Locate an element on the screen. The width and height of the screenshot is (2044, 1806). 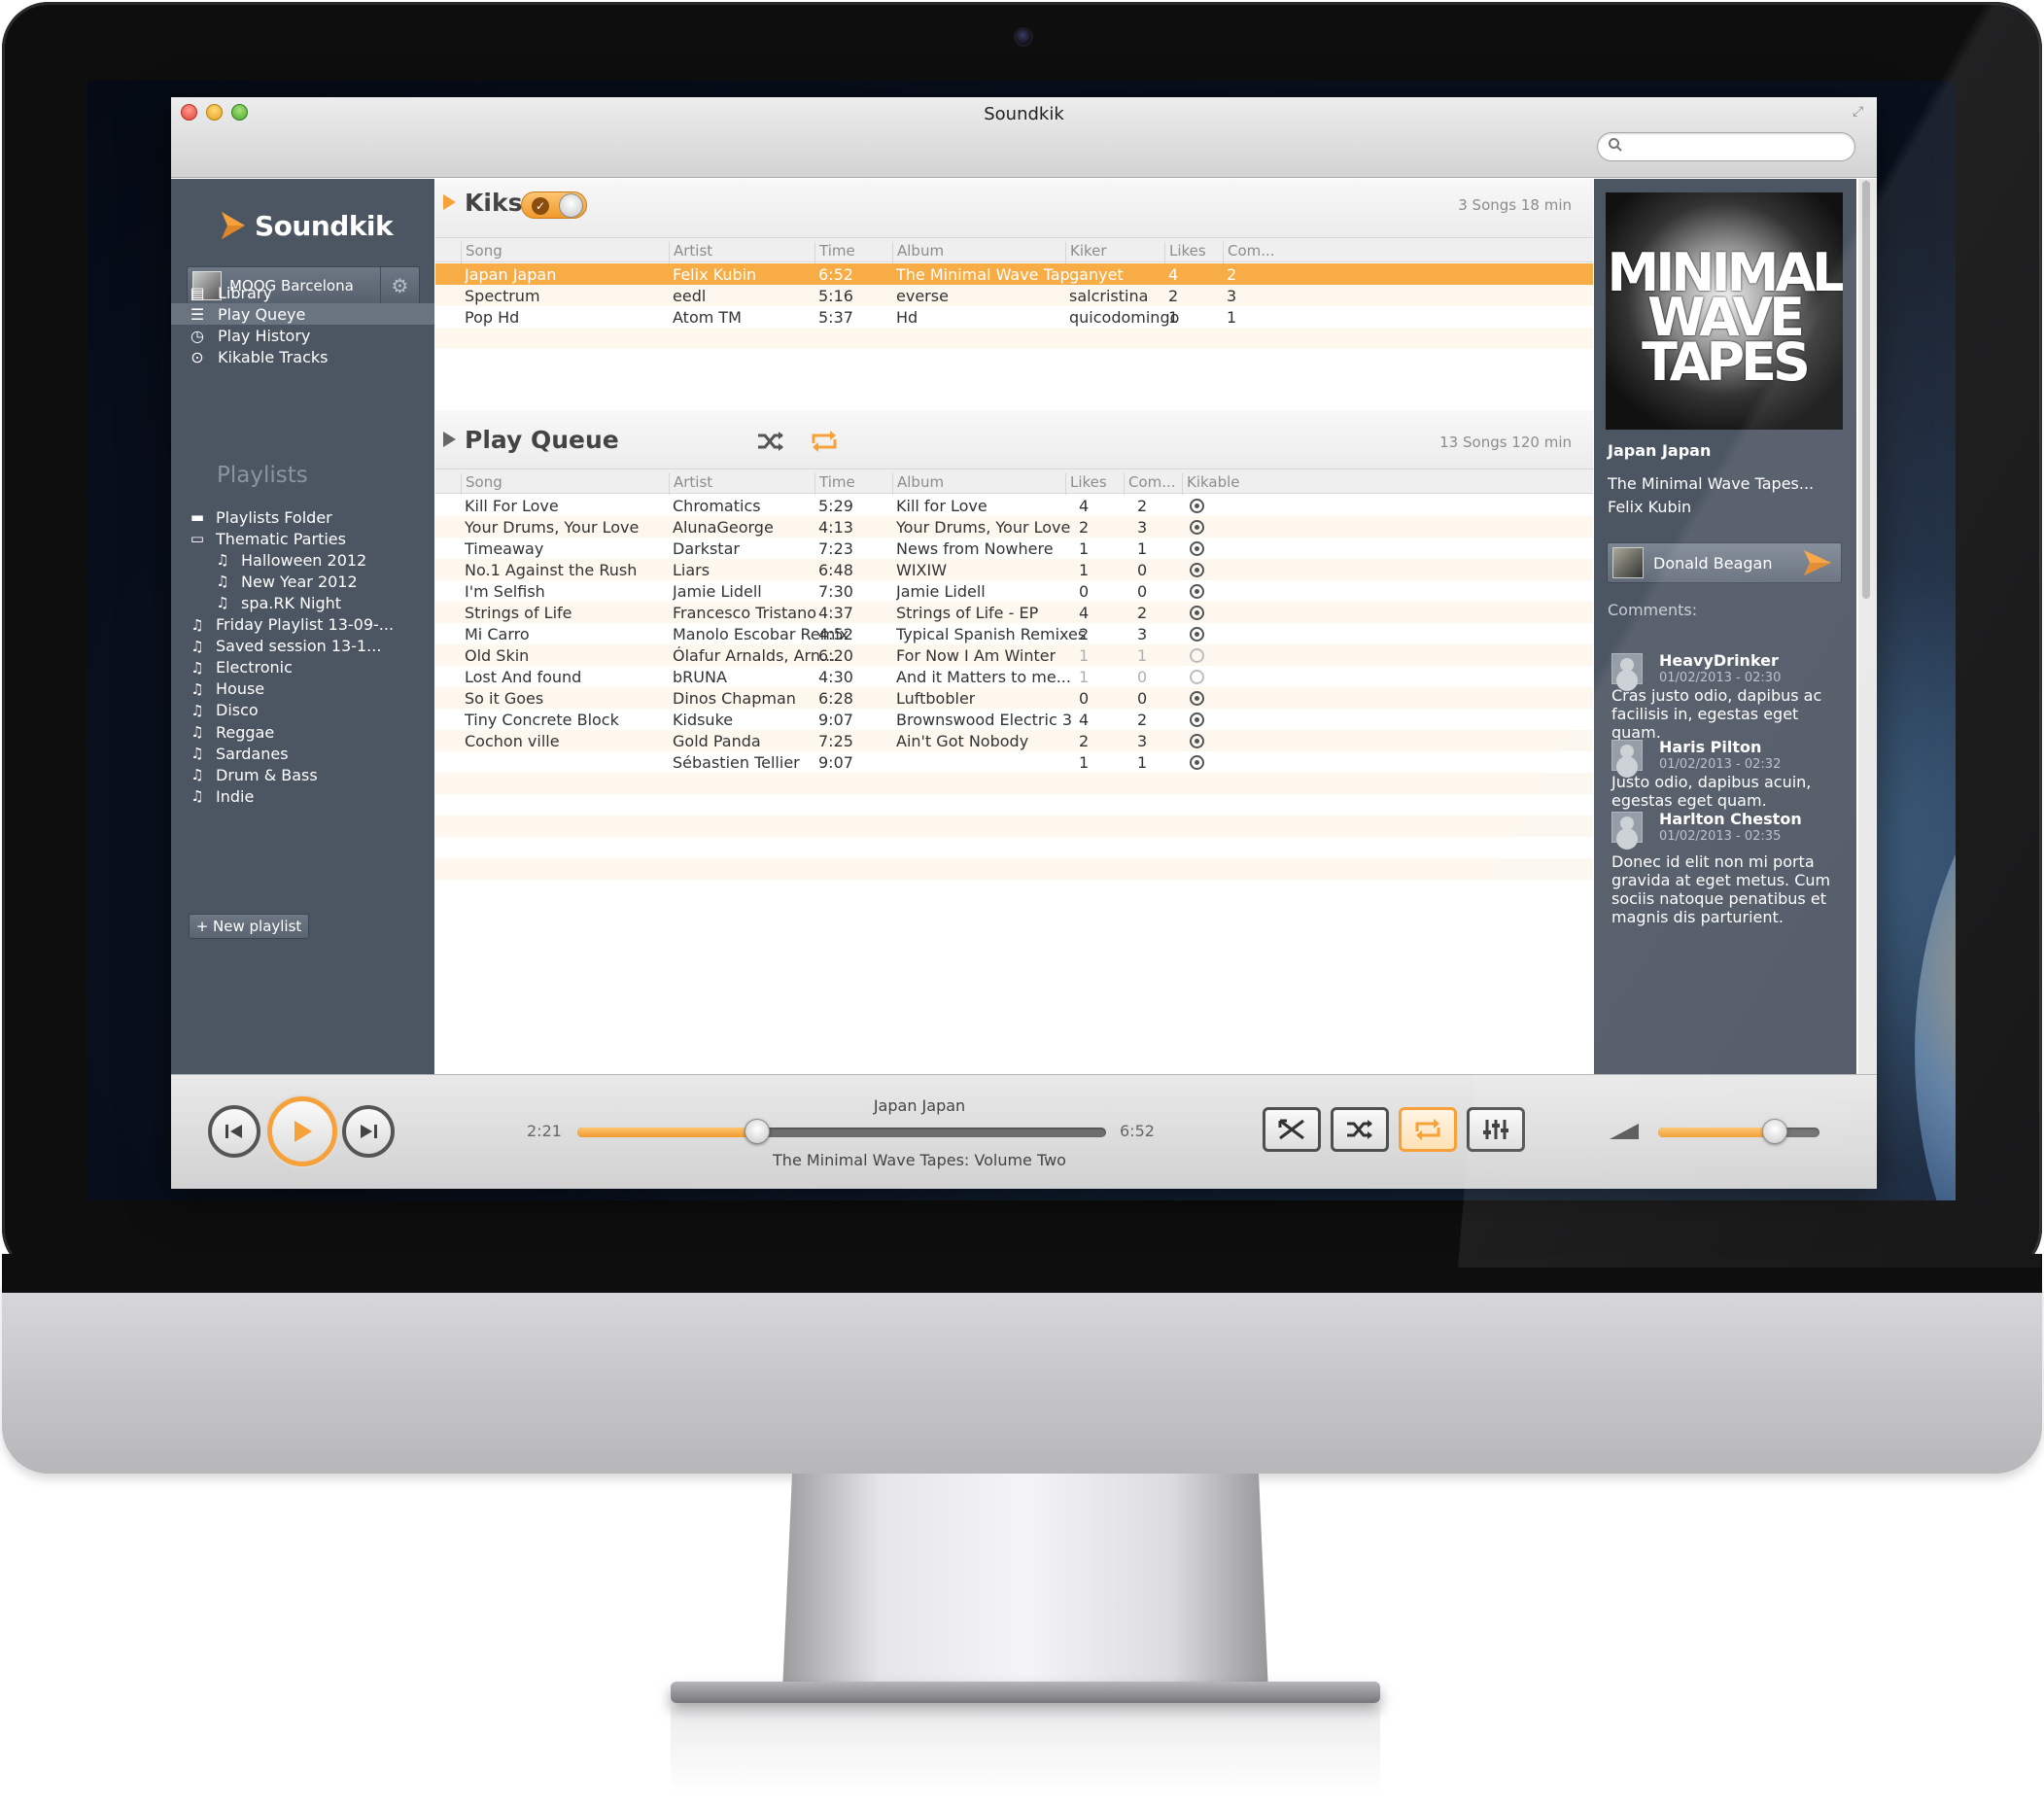
volume-icon is located at coordinates (1625, 1131).